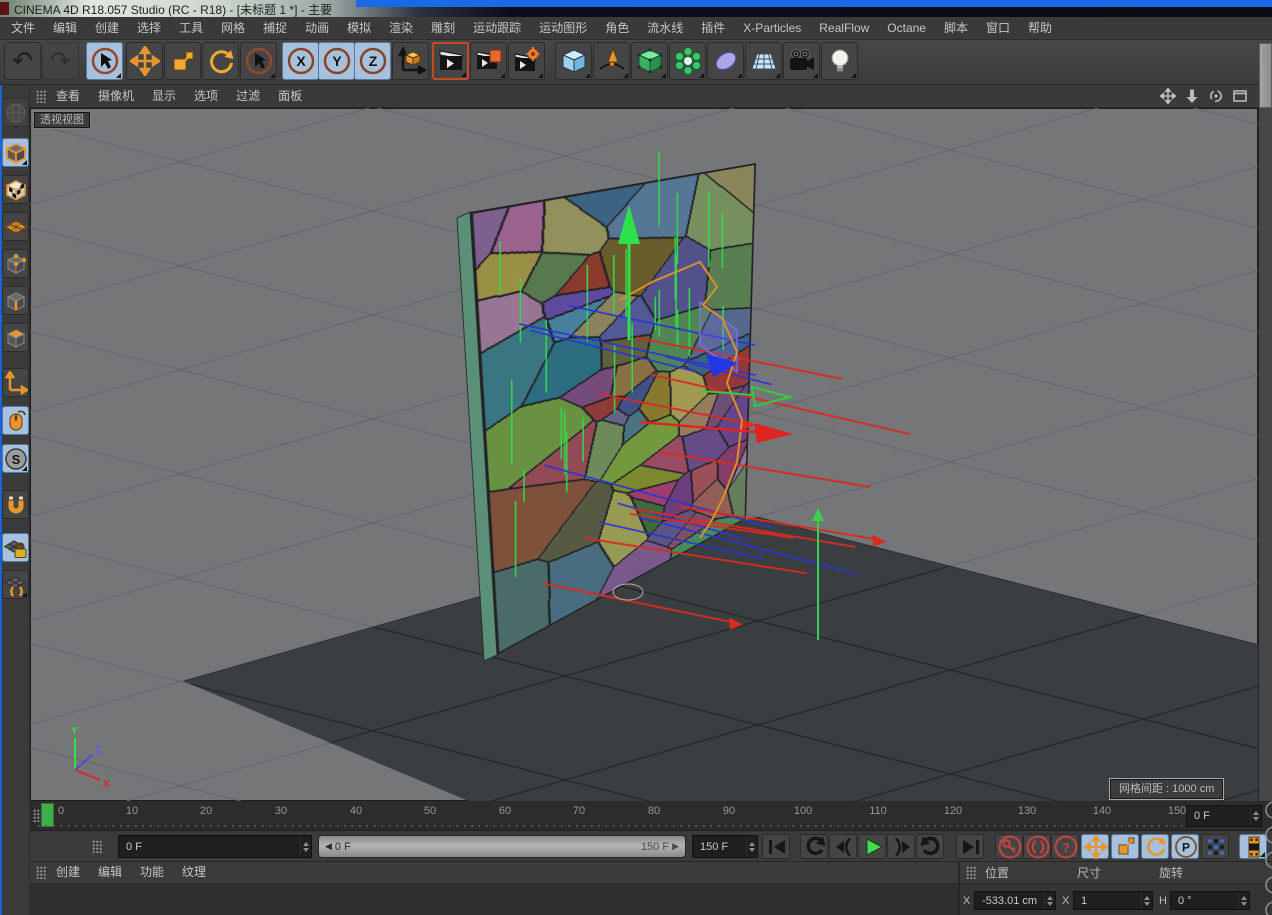 This screenshot has width=1272, height=915. Describe the element at coordinates (998, 28) in the screenshot. I see `menu-window: 窗口` at that location.